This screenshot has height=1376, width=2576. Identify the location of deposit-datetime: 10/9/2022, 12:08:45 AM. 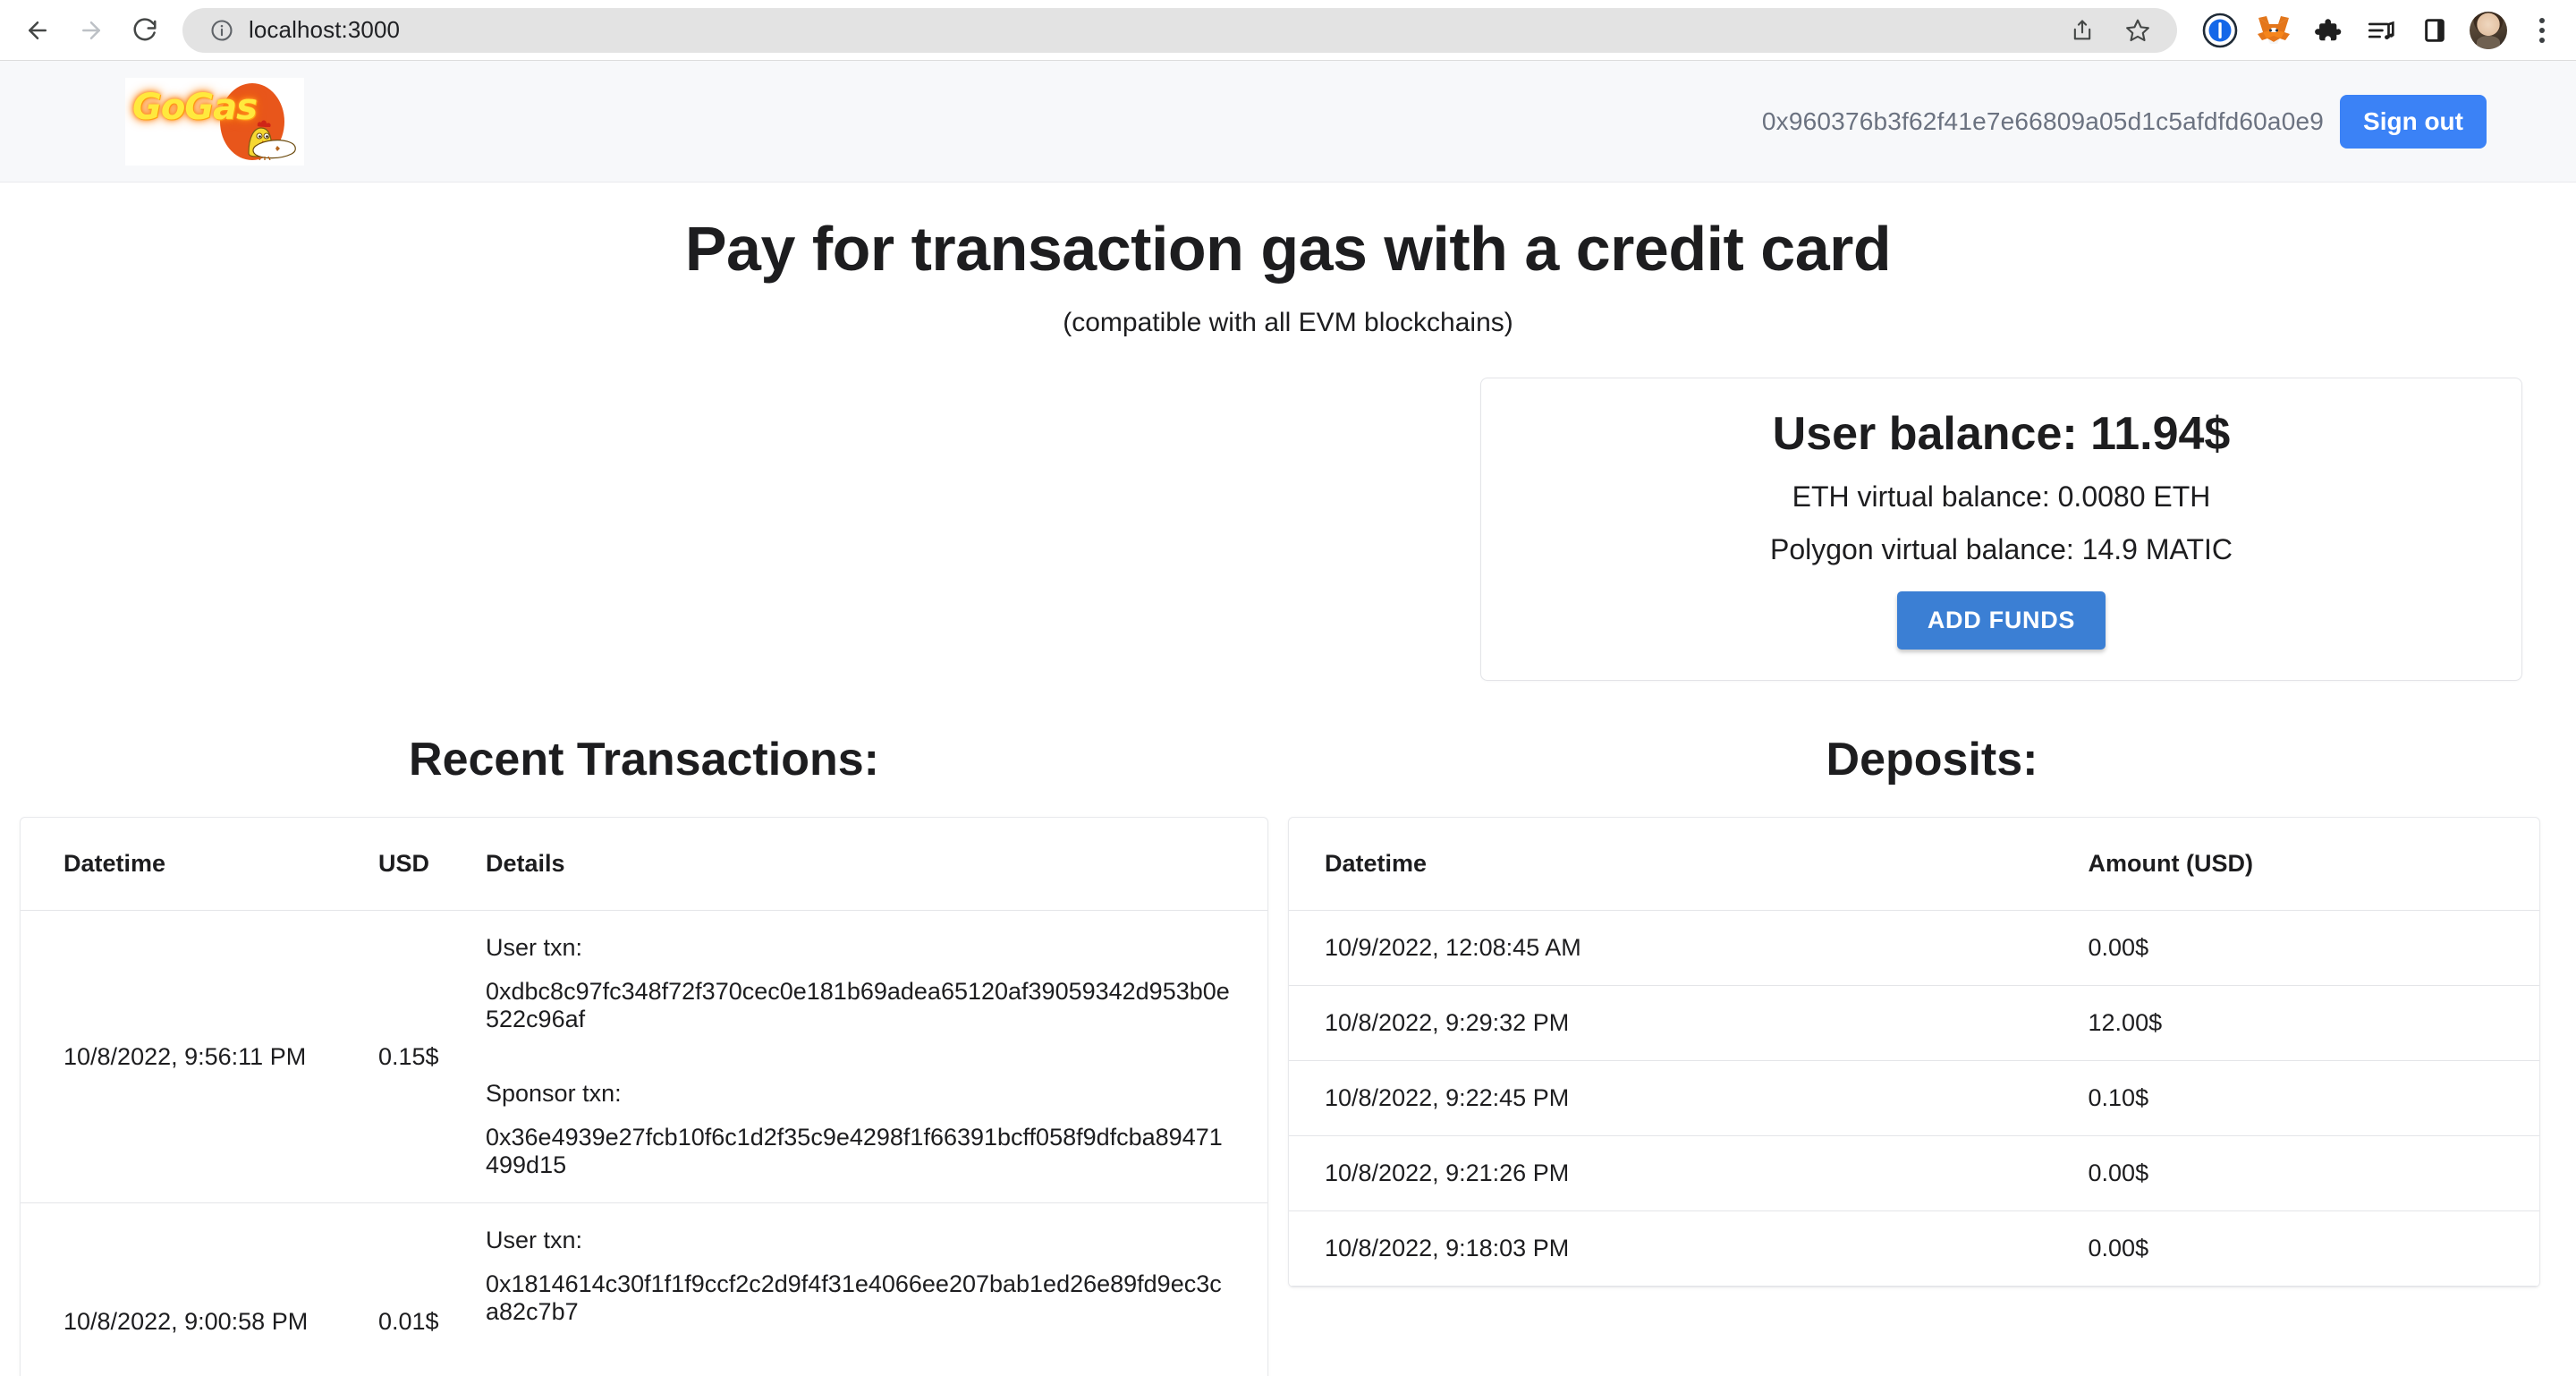
(1689, 948).